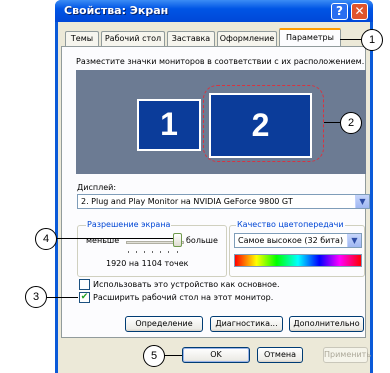  I want to click on callout-1-leader, so click(350, 39).